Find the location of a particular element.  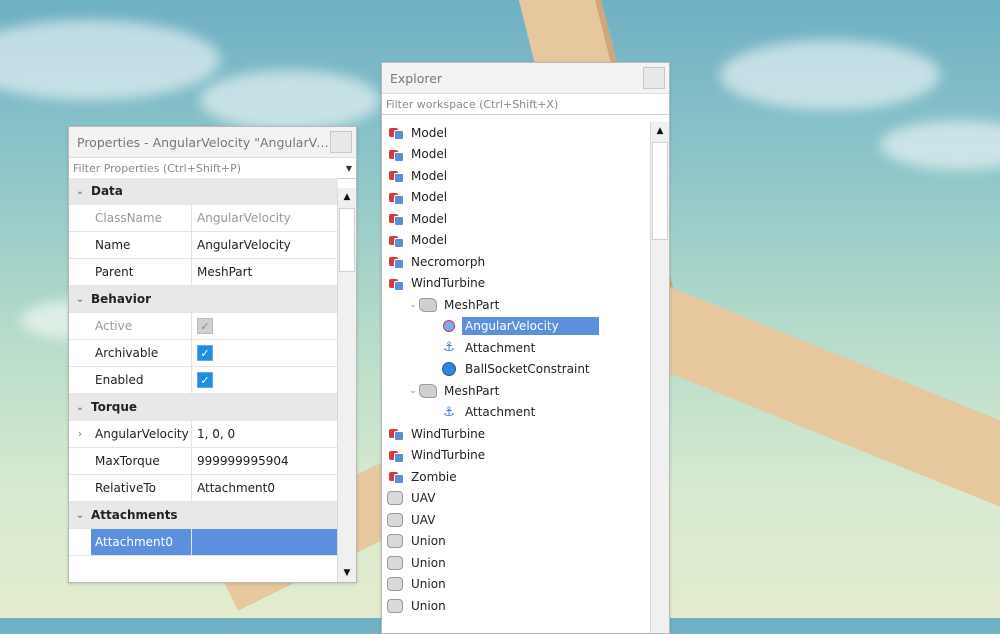

explorer-close-button is located at coordinates (654, 78).